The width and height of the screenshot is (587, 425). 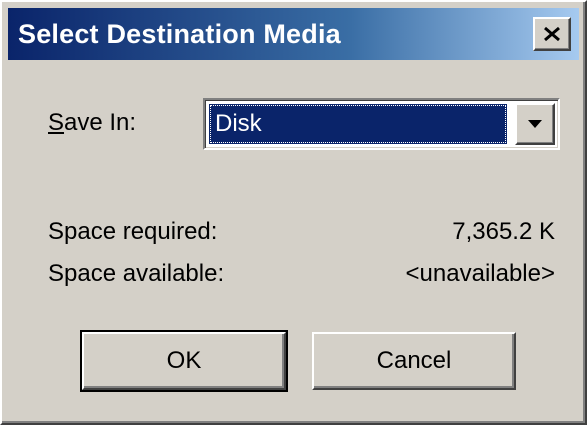 I want to click on save-in-selected-value: Disk, so click(x=358, y=124).